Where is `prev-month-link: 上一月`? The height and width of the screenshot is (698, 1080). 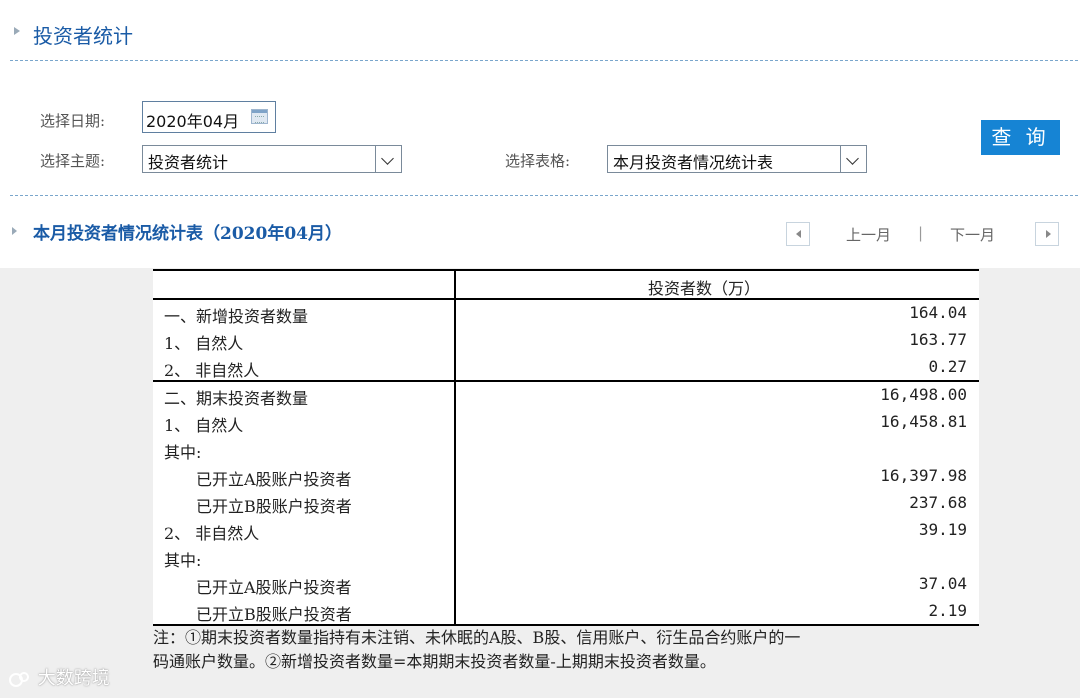 prev-month-link: 上一月 is located at coordinates (868, 234).